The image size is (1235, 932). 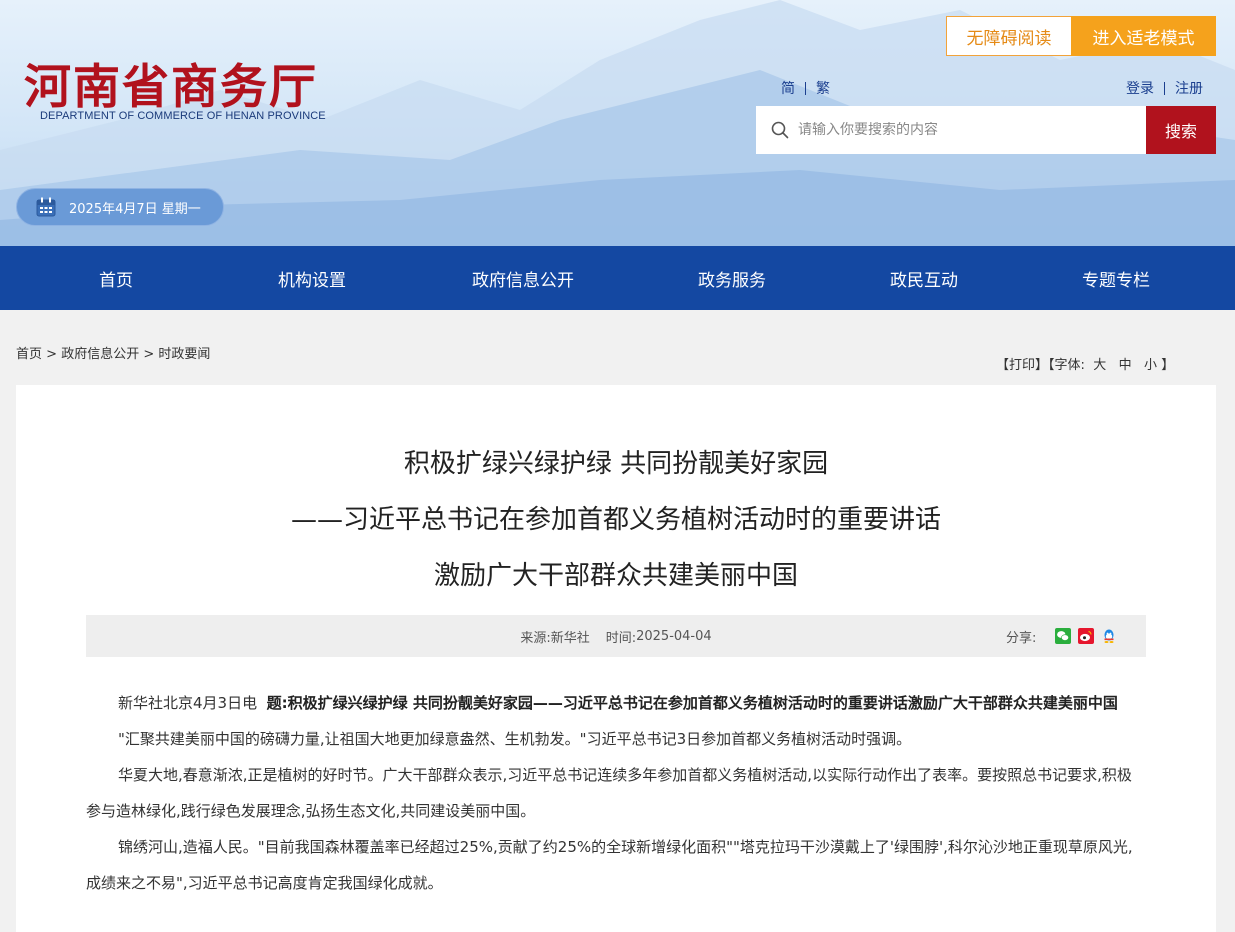 What do you see at coordinates (1143, 36) in the screenshot?
I see `elder-mode-button: 进入适老模式` at bounding box center [1143, 36].